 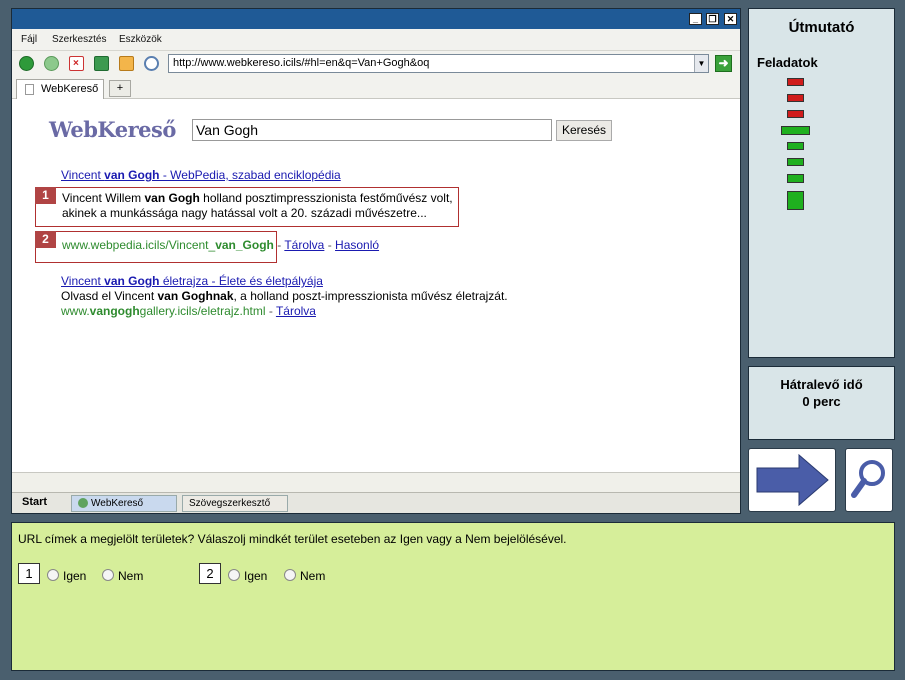 What do you see at coordinates (376, 502) in the screenshot?
I see `taskbar: Start WebKereső Szövegszerkesztő` at bounding box center [376, 502].